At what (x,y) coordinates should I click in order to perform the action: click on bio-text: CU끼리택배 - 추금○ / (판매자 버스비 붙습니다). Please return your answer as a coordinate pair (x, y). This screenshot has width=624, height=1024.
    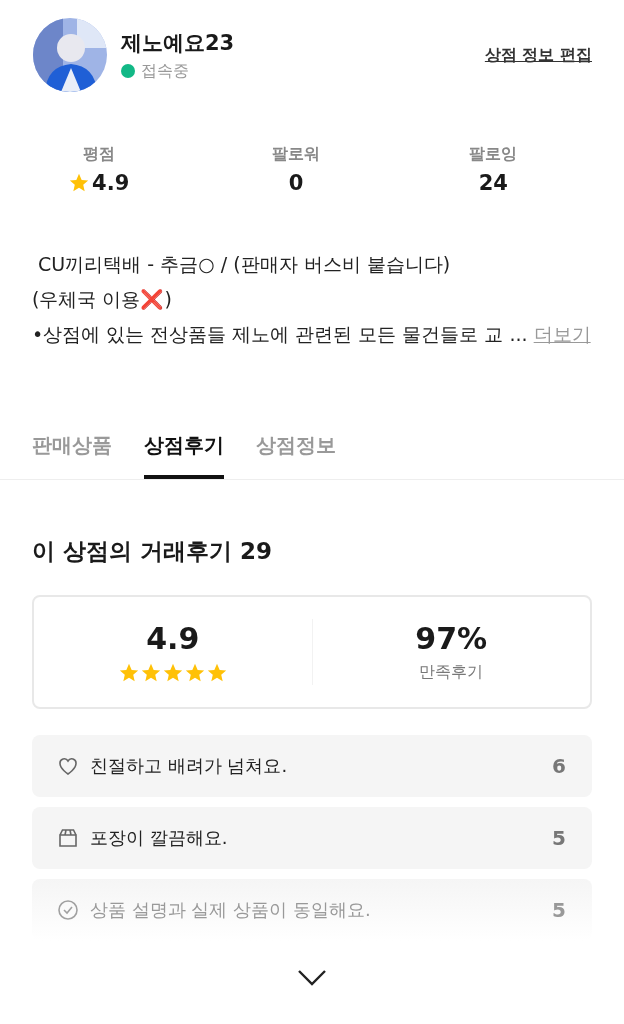
    Looking at the image, I should click on (244, 264).